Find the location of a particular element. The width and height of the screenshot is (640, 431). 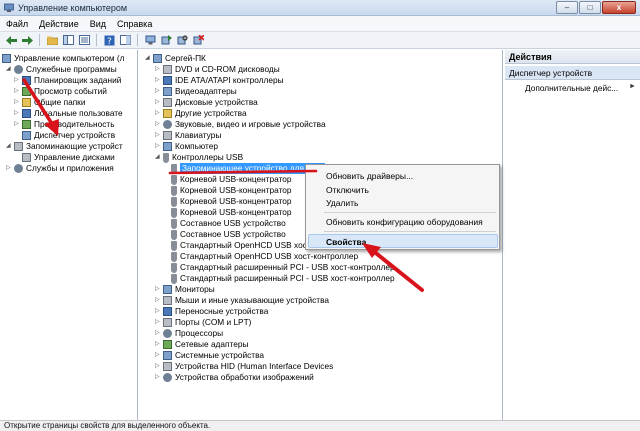

back-arrow-icon is located at coordinates (11, 40).